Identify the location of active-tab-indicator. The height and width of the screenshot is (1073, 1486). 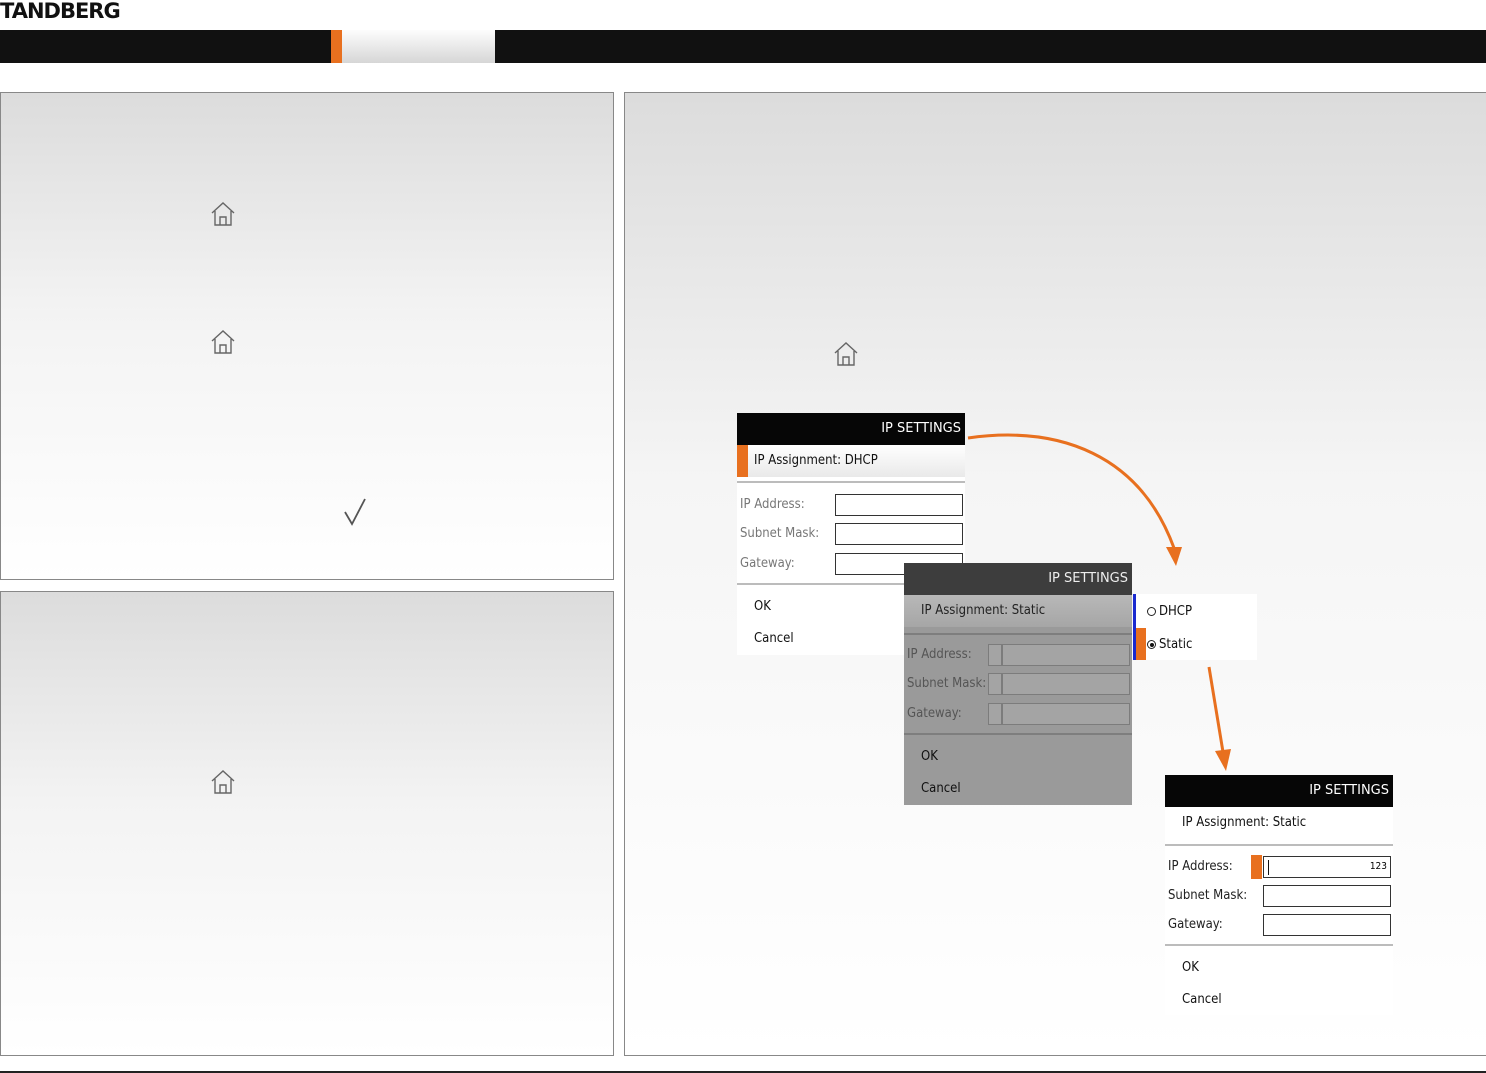
(336, 46).